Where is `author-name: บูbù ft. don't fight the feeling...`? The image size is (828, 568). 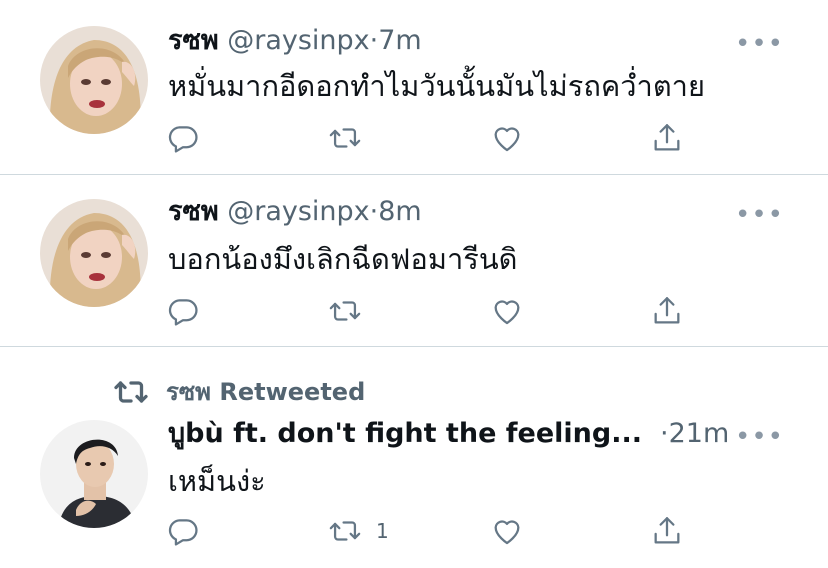
author-name: บูbù ft. don't fight the feeling... is located at coordinates (405, 433).